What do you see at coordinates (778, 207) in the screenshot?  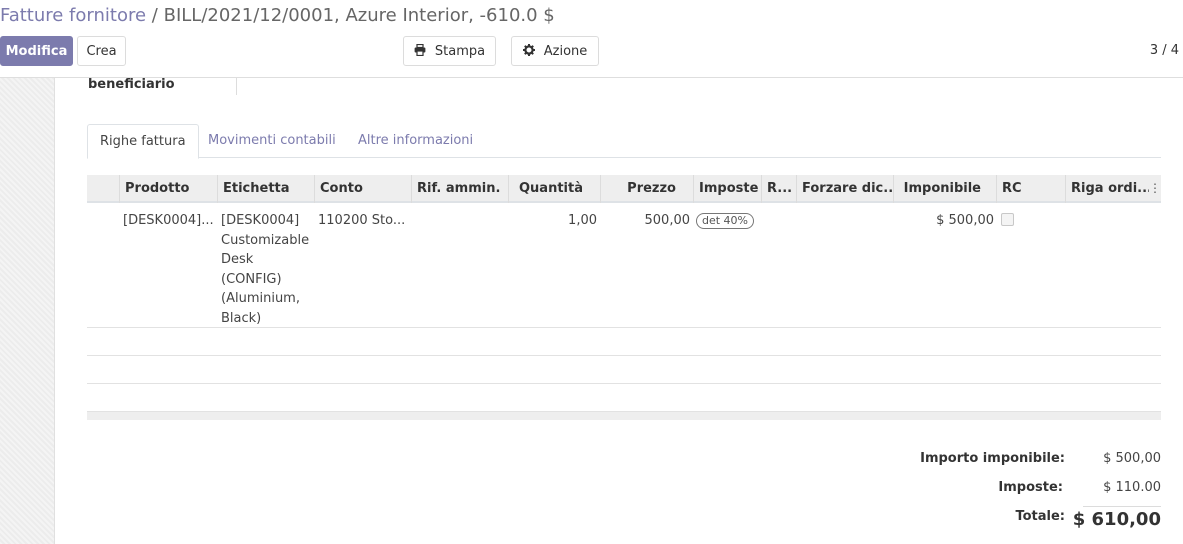 I see `cell-r` at bounding box center [778, 207].